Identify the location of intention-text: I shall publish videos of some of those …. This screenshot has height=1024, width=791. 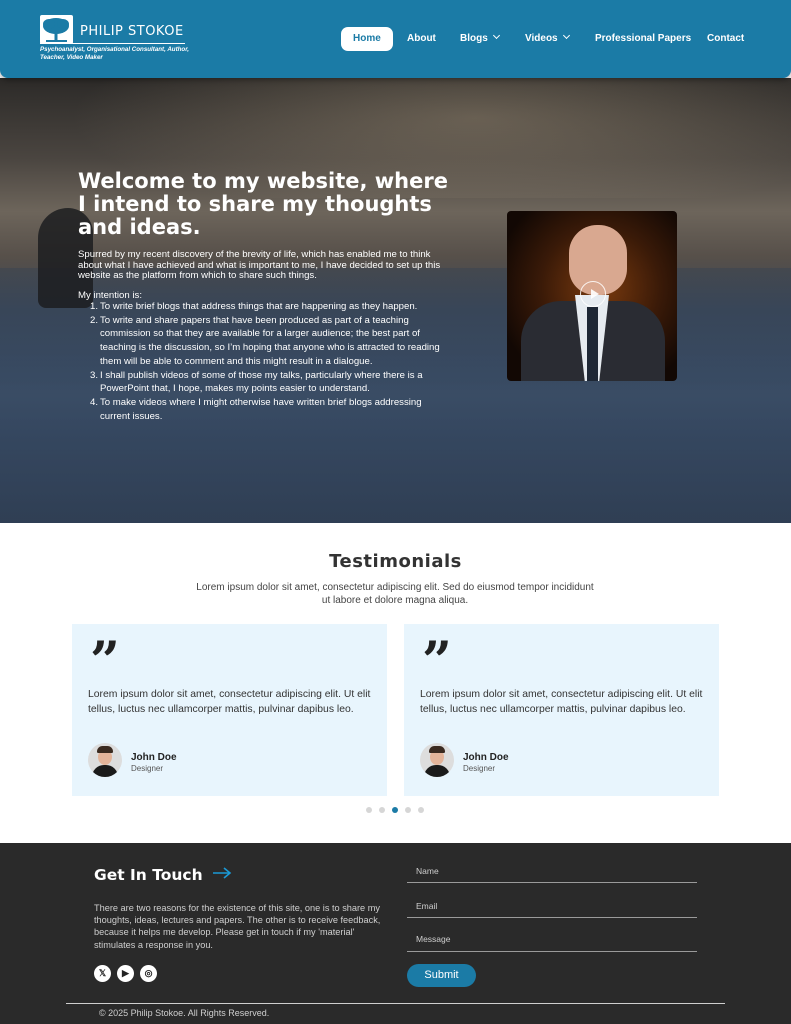
(261, 382).